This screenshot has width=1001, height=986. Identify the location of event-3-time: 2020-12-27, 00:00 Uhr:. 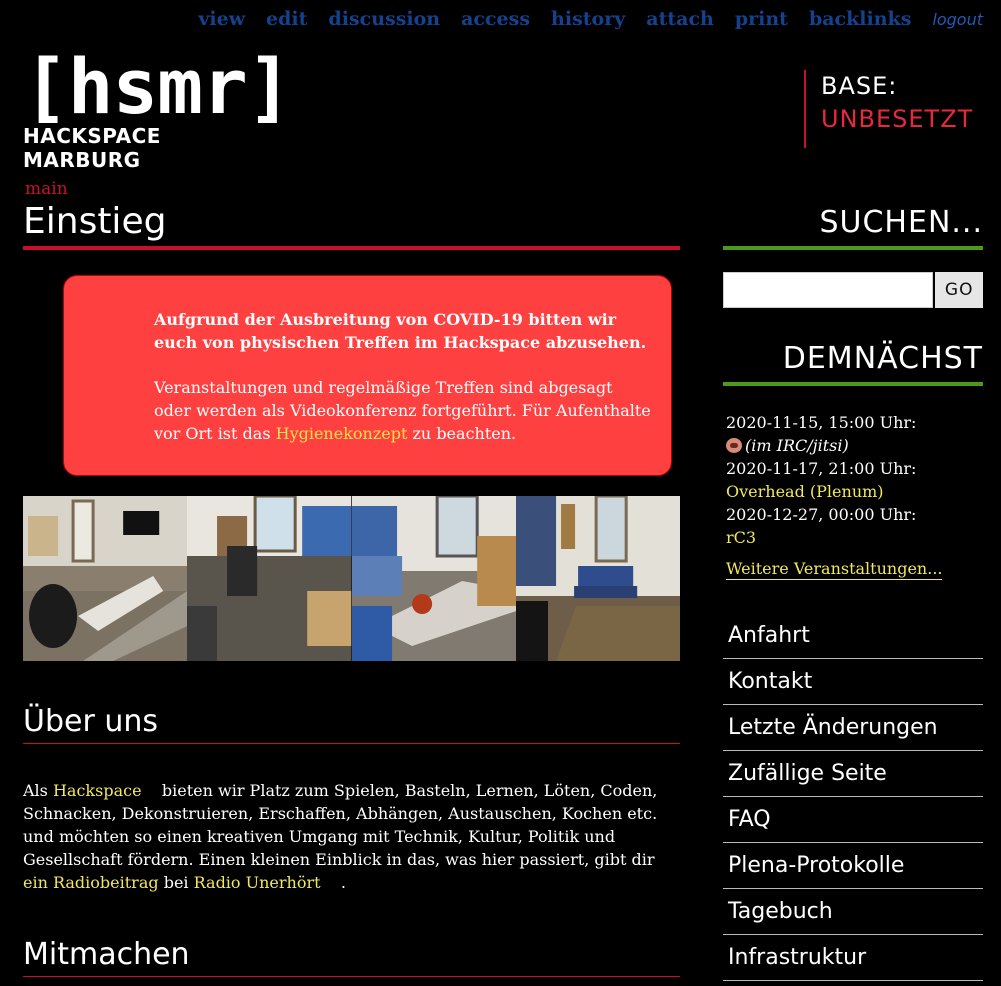
(821, 514).